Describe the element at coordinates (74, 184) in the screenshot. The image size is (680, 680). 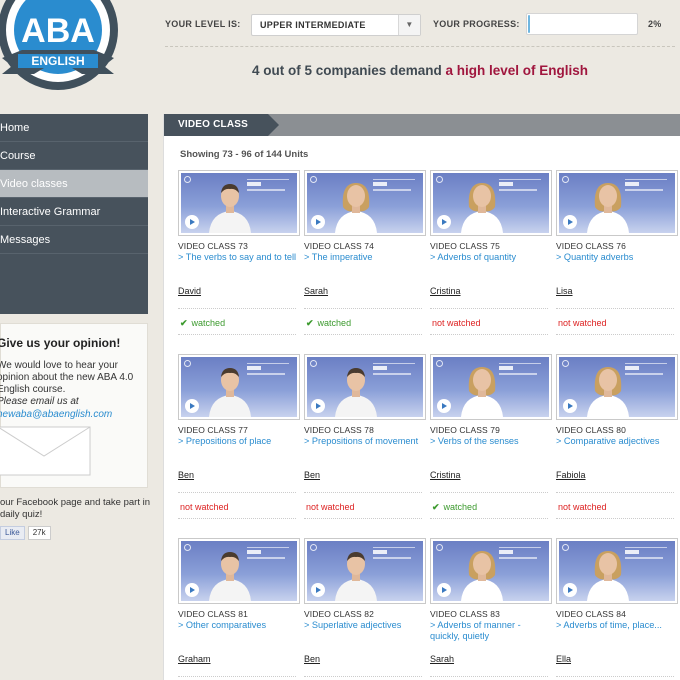
I see `sidebar-item-video-classes: Video classes` at that location.